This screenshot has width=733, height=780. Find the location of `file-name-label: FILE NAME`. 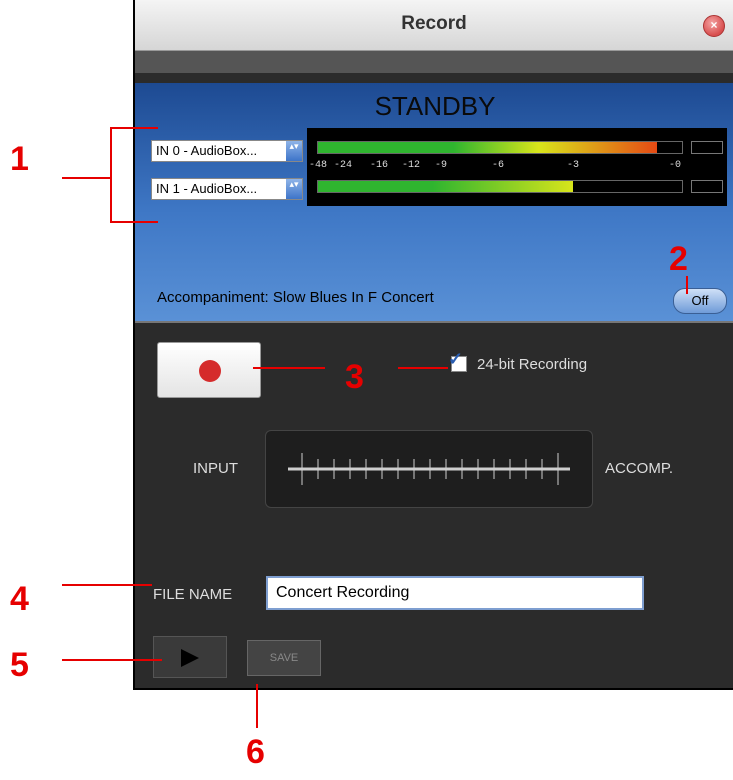

file-name-label: FILE NAME is located at coordinates (193, 594).